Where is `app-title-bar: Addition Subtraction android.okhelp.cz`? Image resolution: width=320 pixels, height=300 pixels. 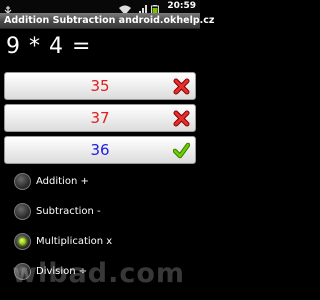 app-title-bar: Addition Subtraction android.okhelp.cz is located at coordinates (107, 21).